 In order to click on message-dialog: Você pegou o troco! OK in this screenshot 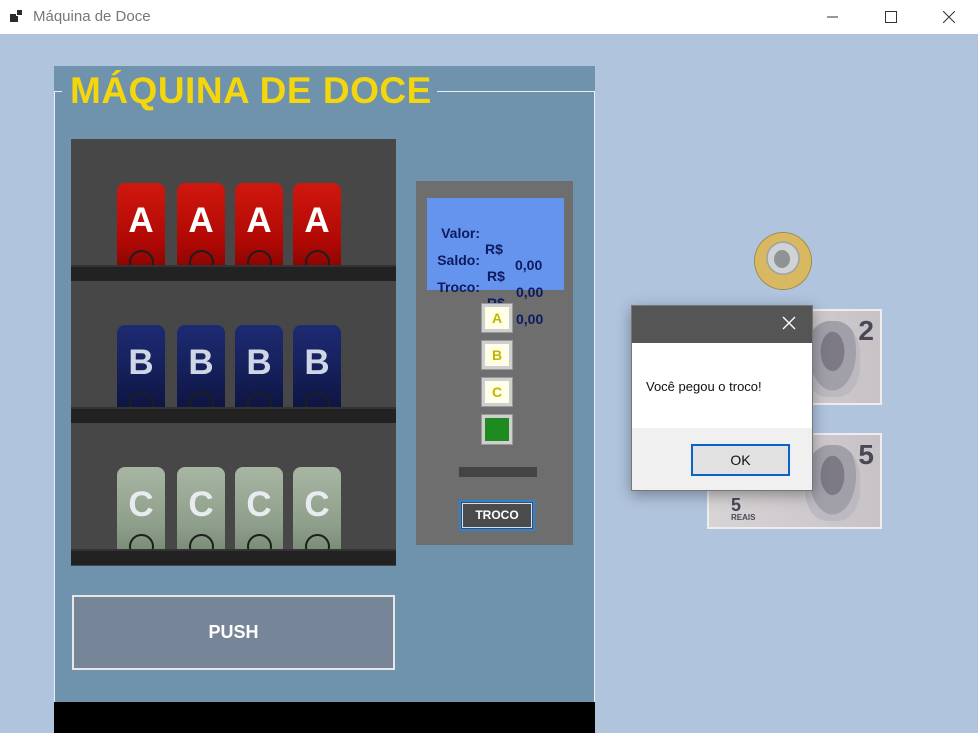, I will do `click(722, 398)`.